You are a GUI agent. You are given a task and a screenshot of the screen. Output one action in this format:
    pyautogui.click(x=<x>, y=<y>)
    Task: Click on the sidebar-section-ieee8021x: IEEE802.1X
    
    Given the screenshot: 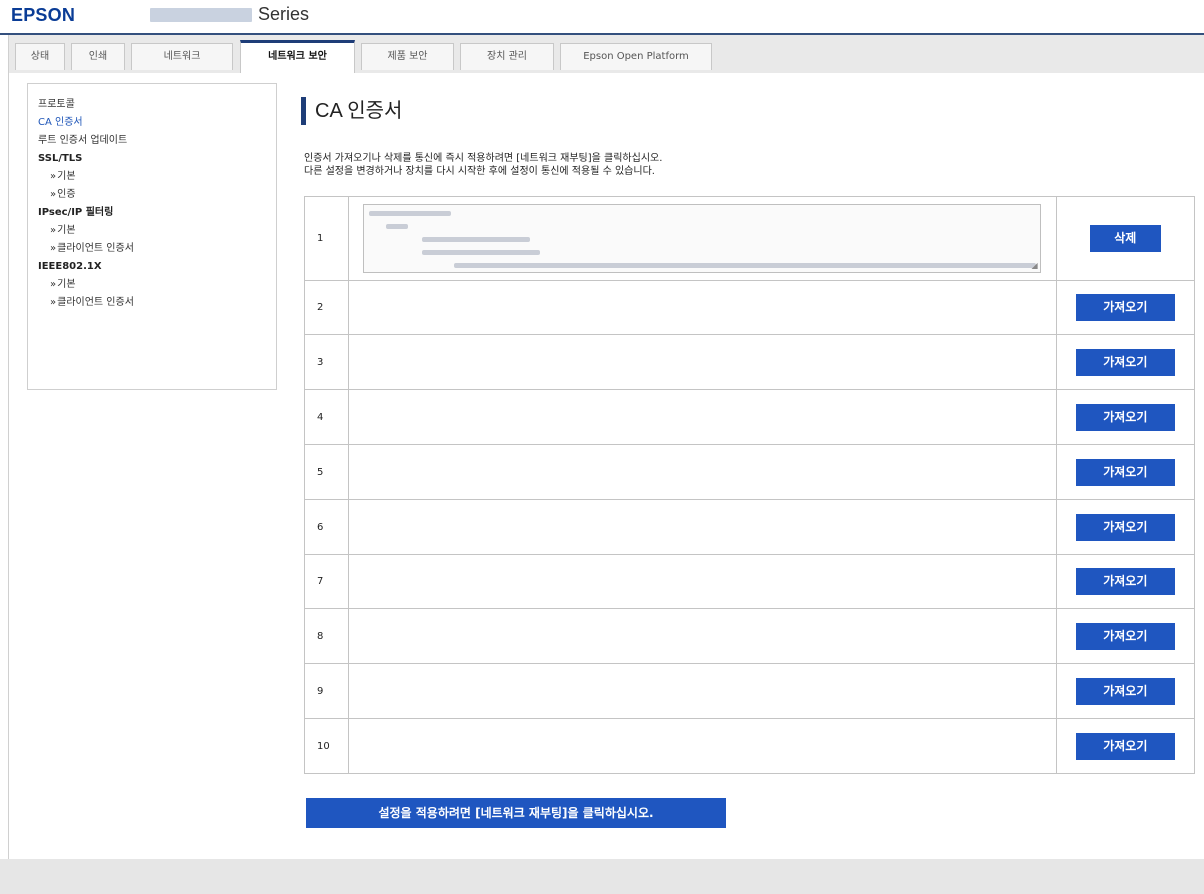 What is the action you would take?
    pyautogui.click(x=70, y=266)
    